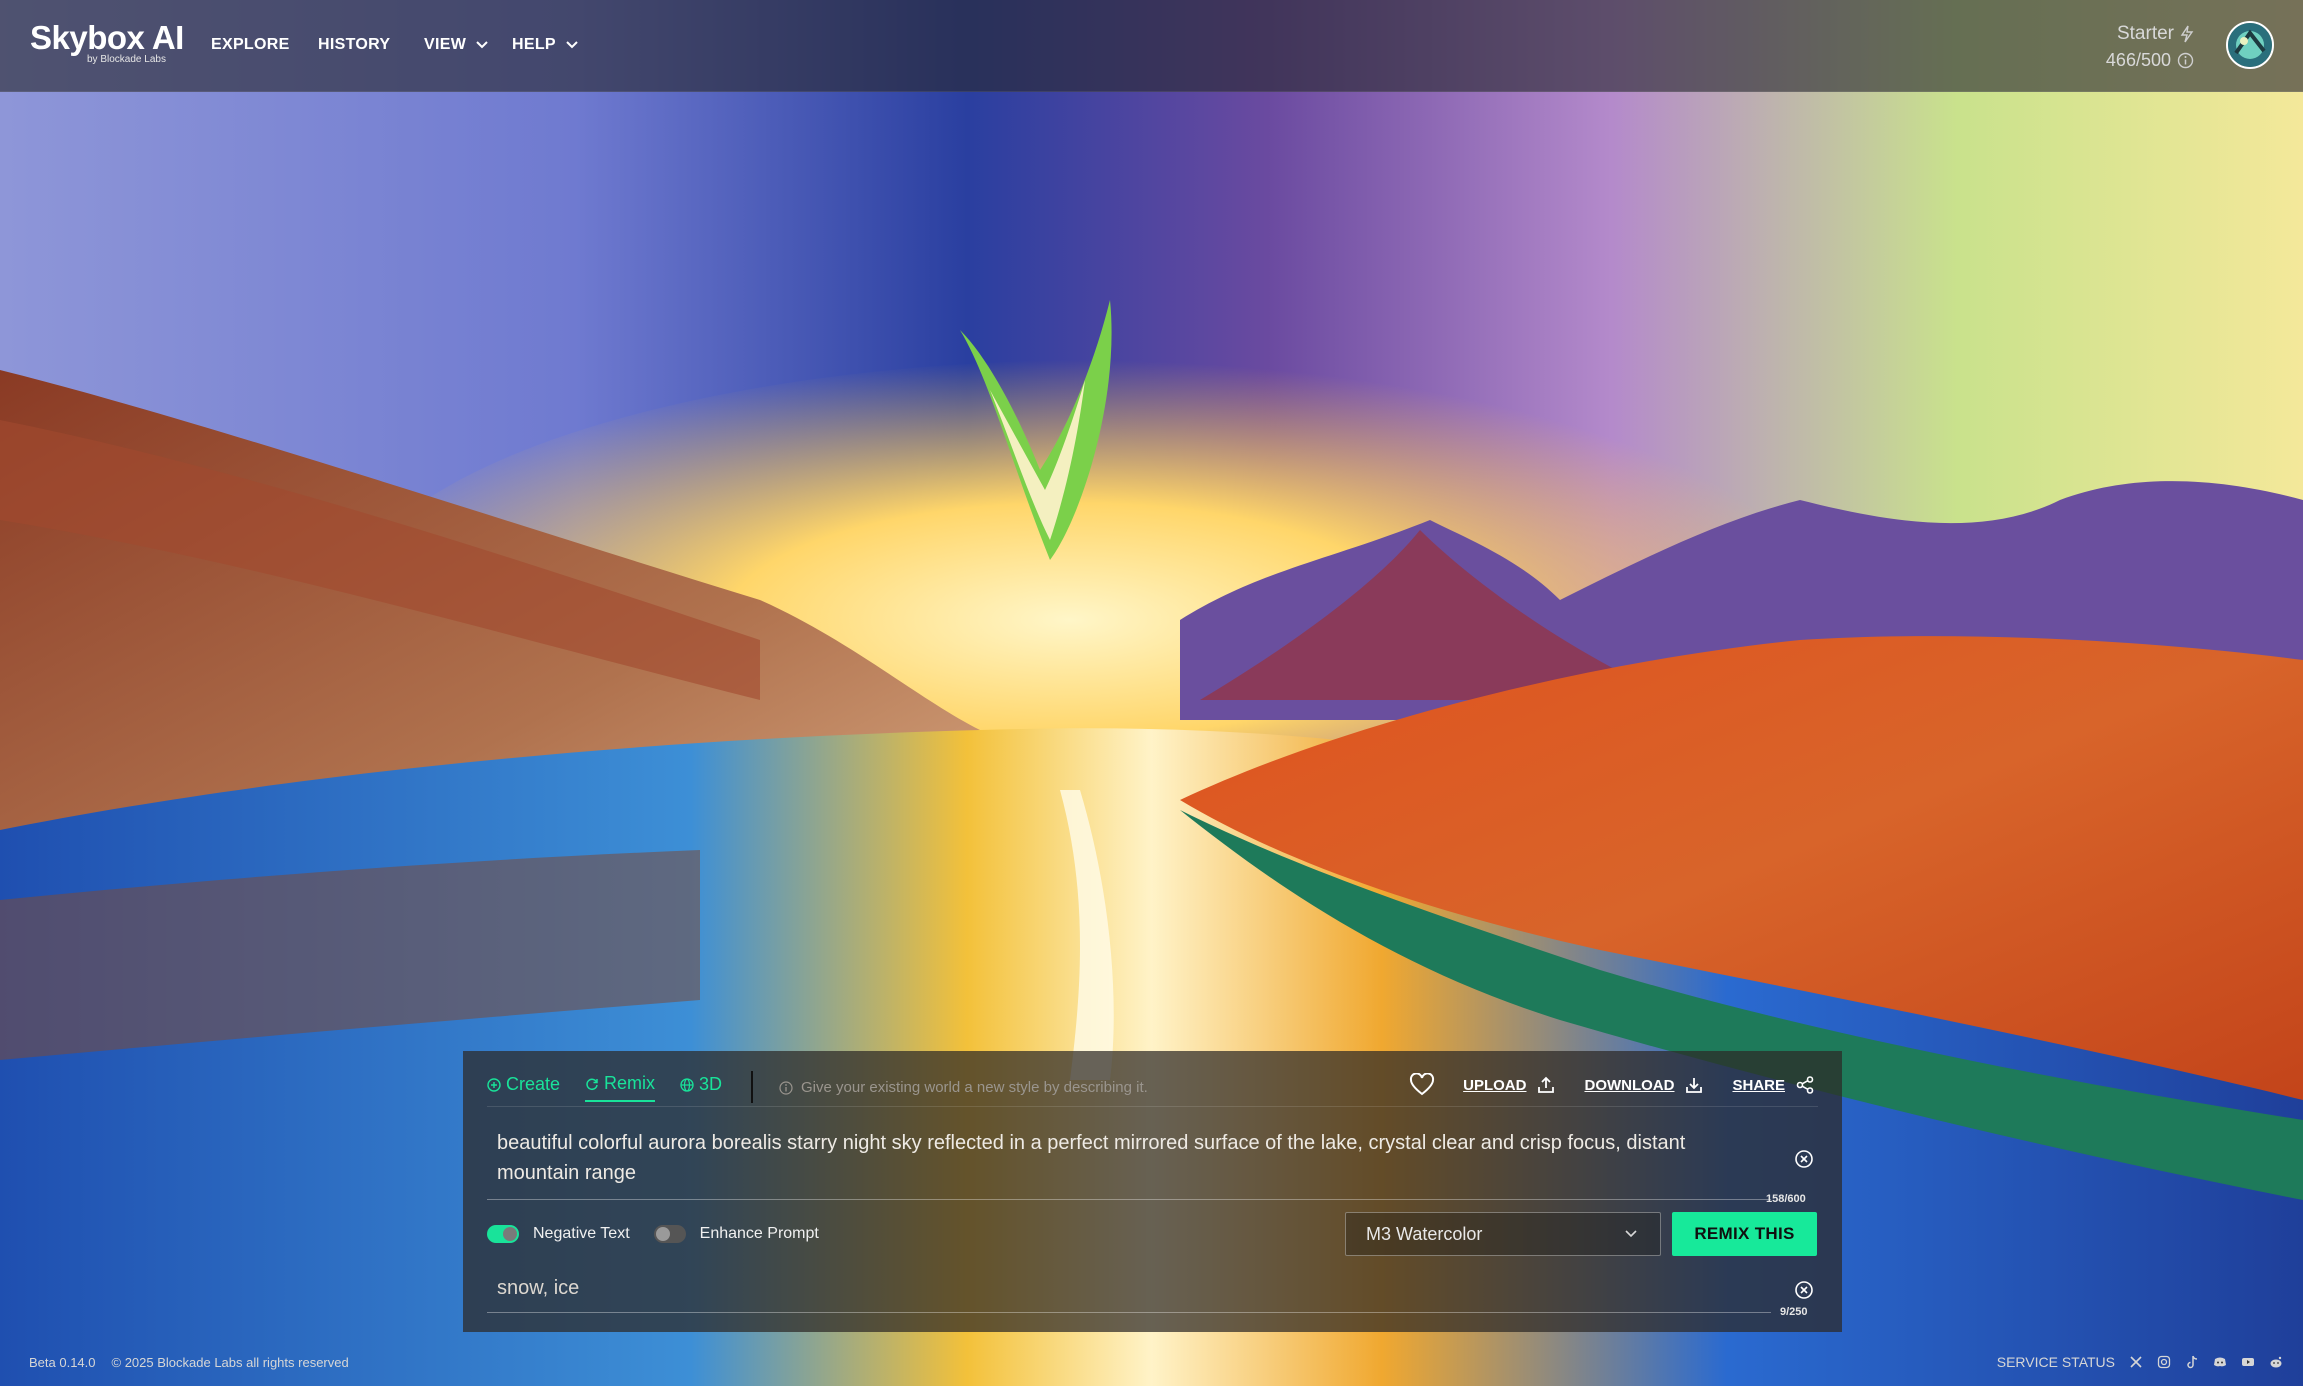 The width and height of the screenshot is (2303, 1386). What do you see at coordinates (2250, 45) in the screenshot?
I see `user-avatar` at bounding box center [2250, 45].